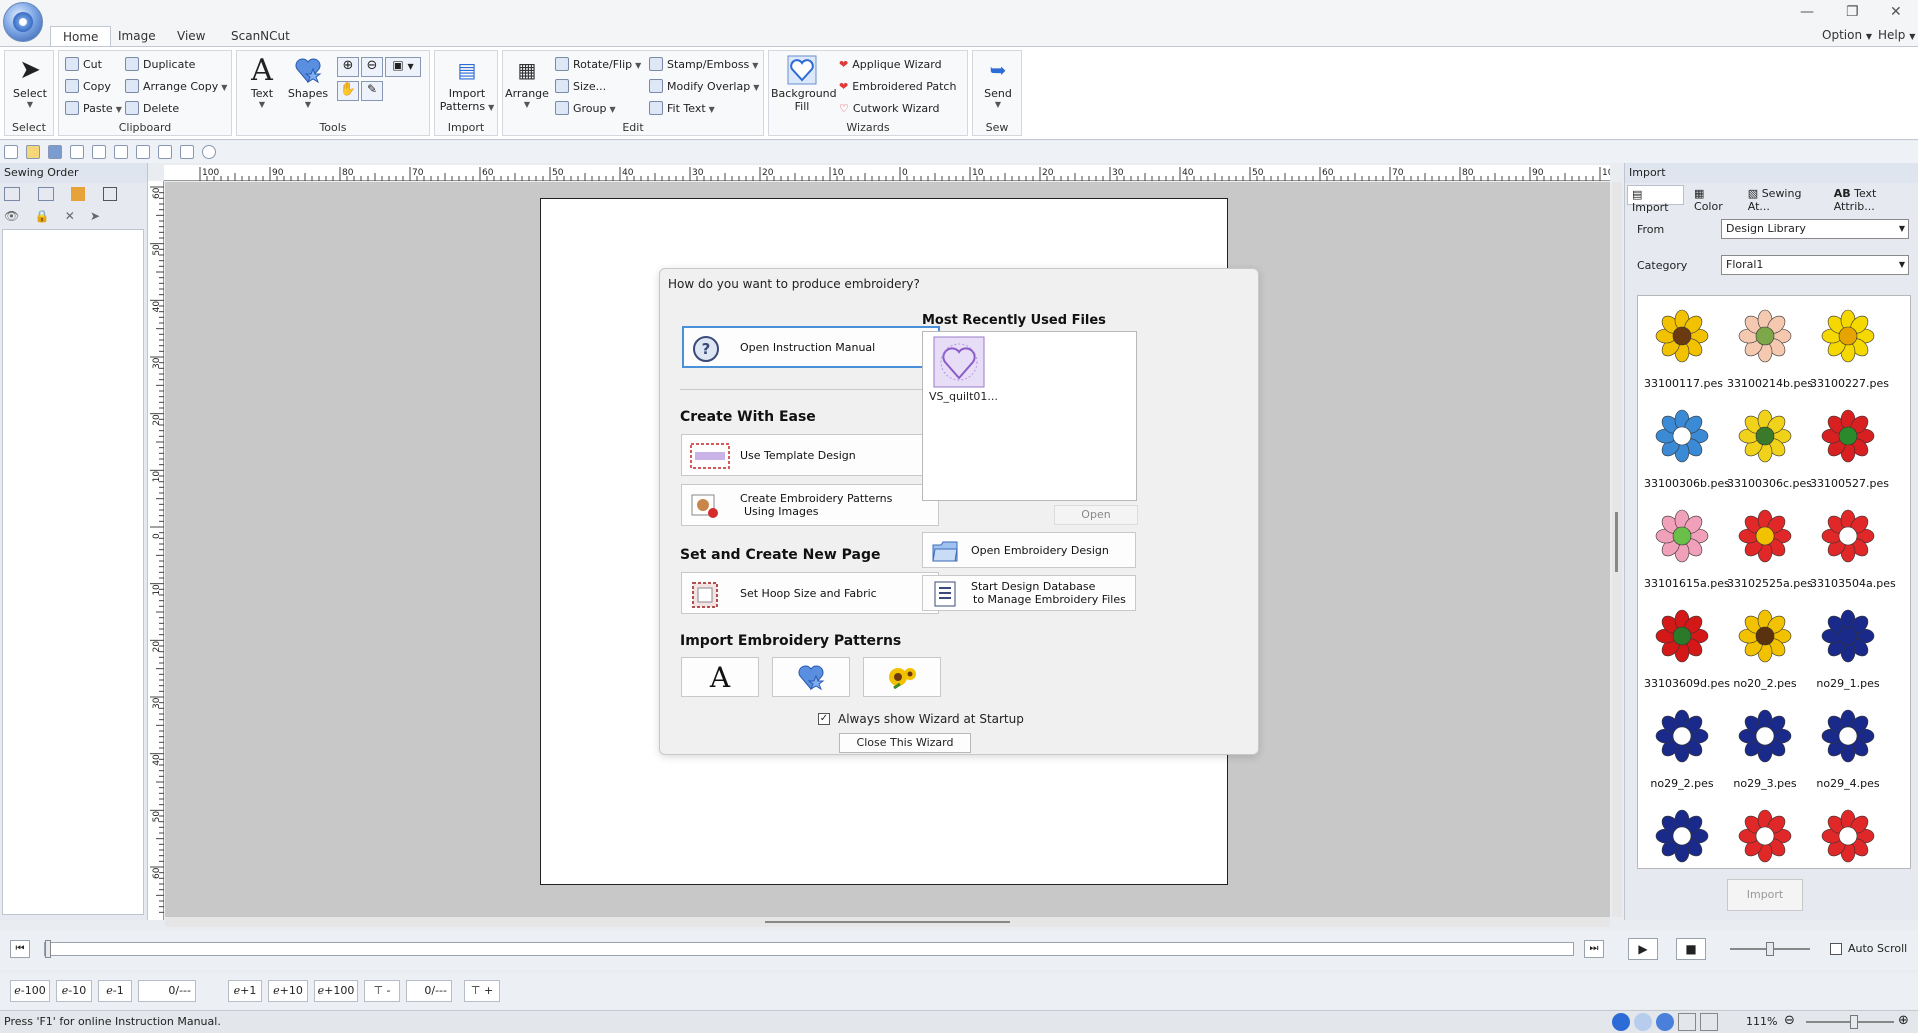  Describe the element at coordinates (824, 719) in the screenshot. I see `always-show-checkbox: ✓` at that location.